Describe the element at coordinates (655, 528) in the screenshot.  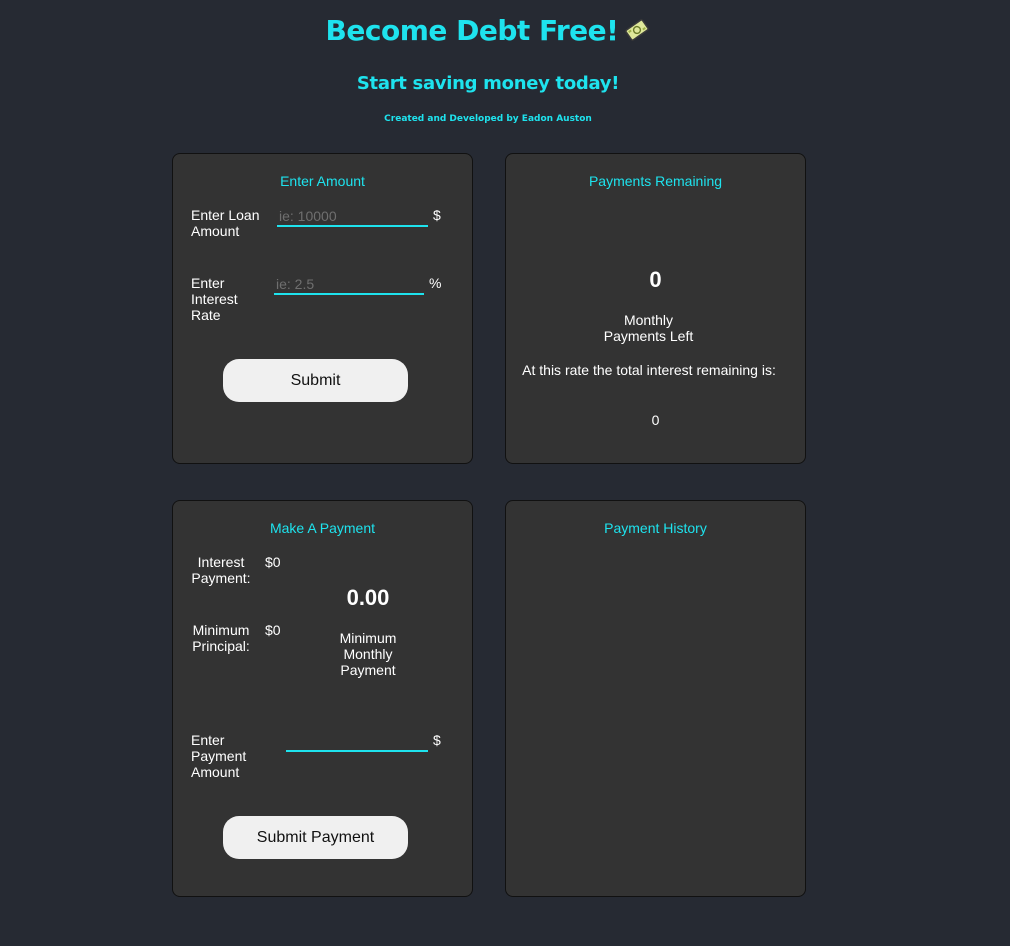
I see `payment-history-title: Payment History` at that location.